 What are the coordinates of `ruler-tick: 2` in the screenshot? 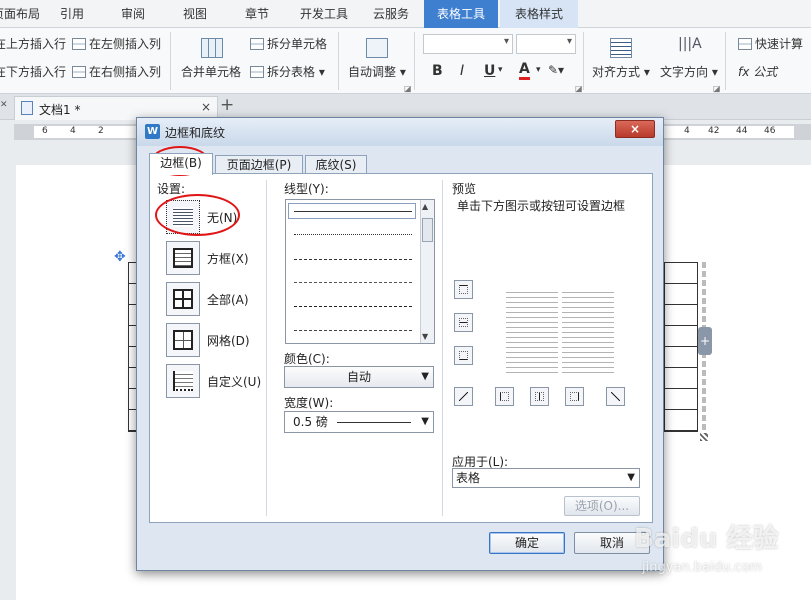 It's located at (101, 131).